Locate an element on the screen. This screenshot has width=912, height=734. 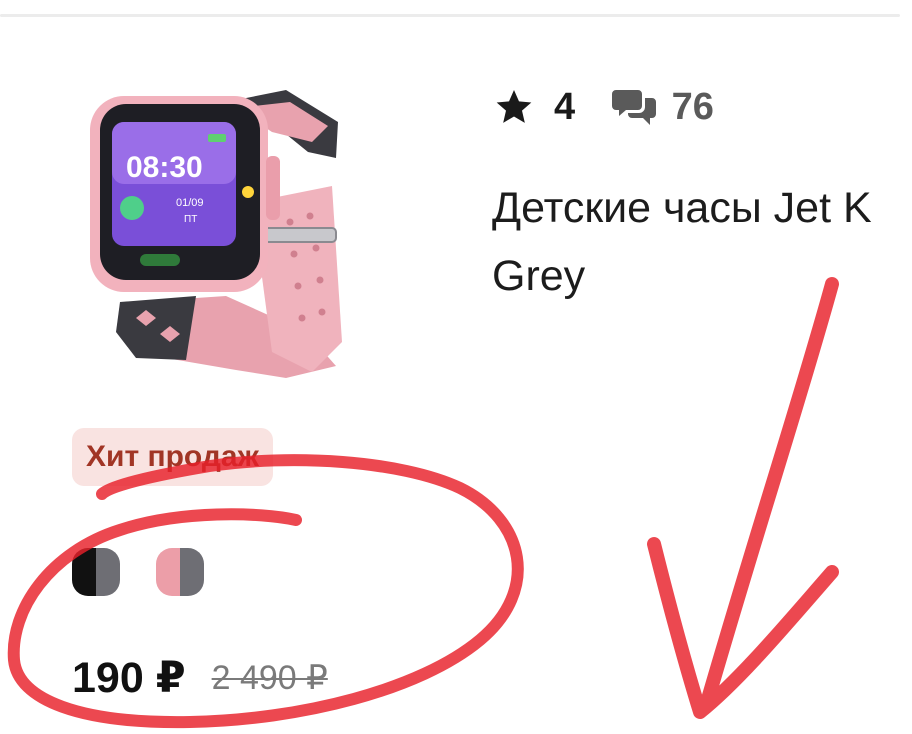
bestseller-badge: Хит продаж is located at coordinates (172, 457).